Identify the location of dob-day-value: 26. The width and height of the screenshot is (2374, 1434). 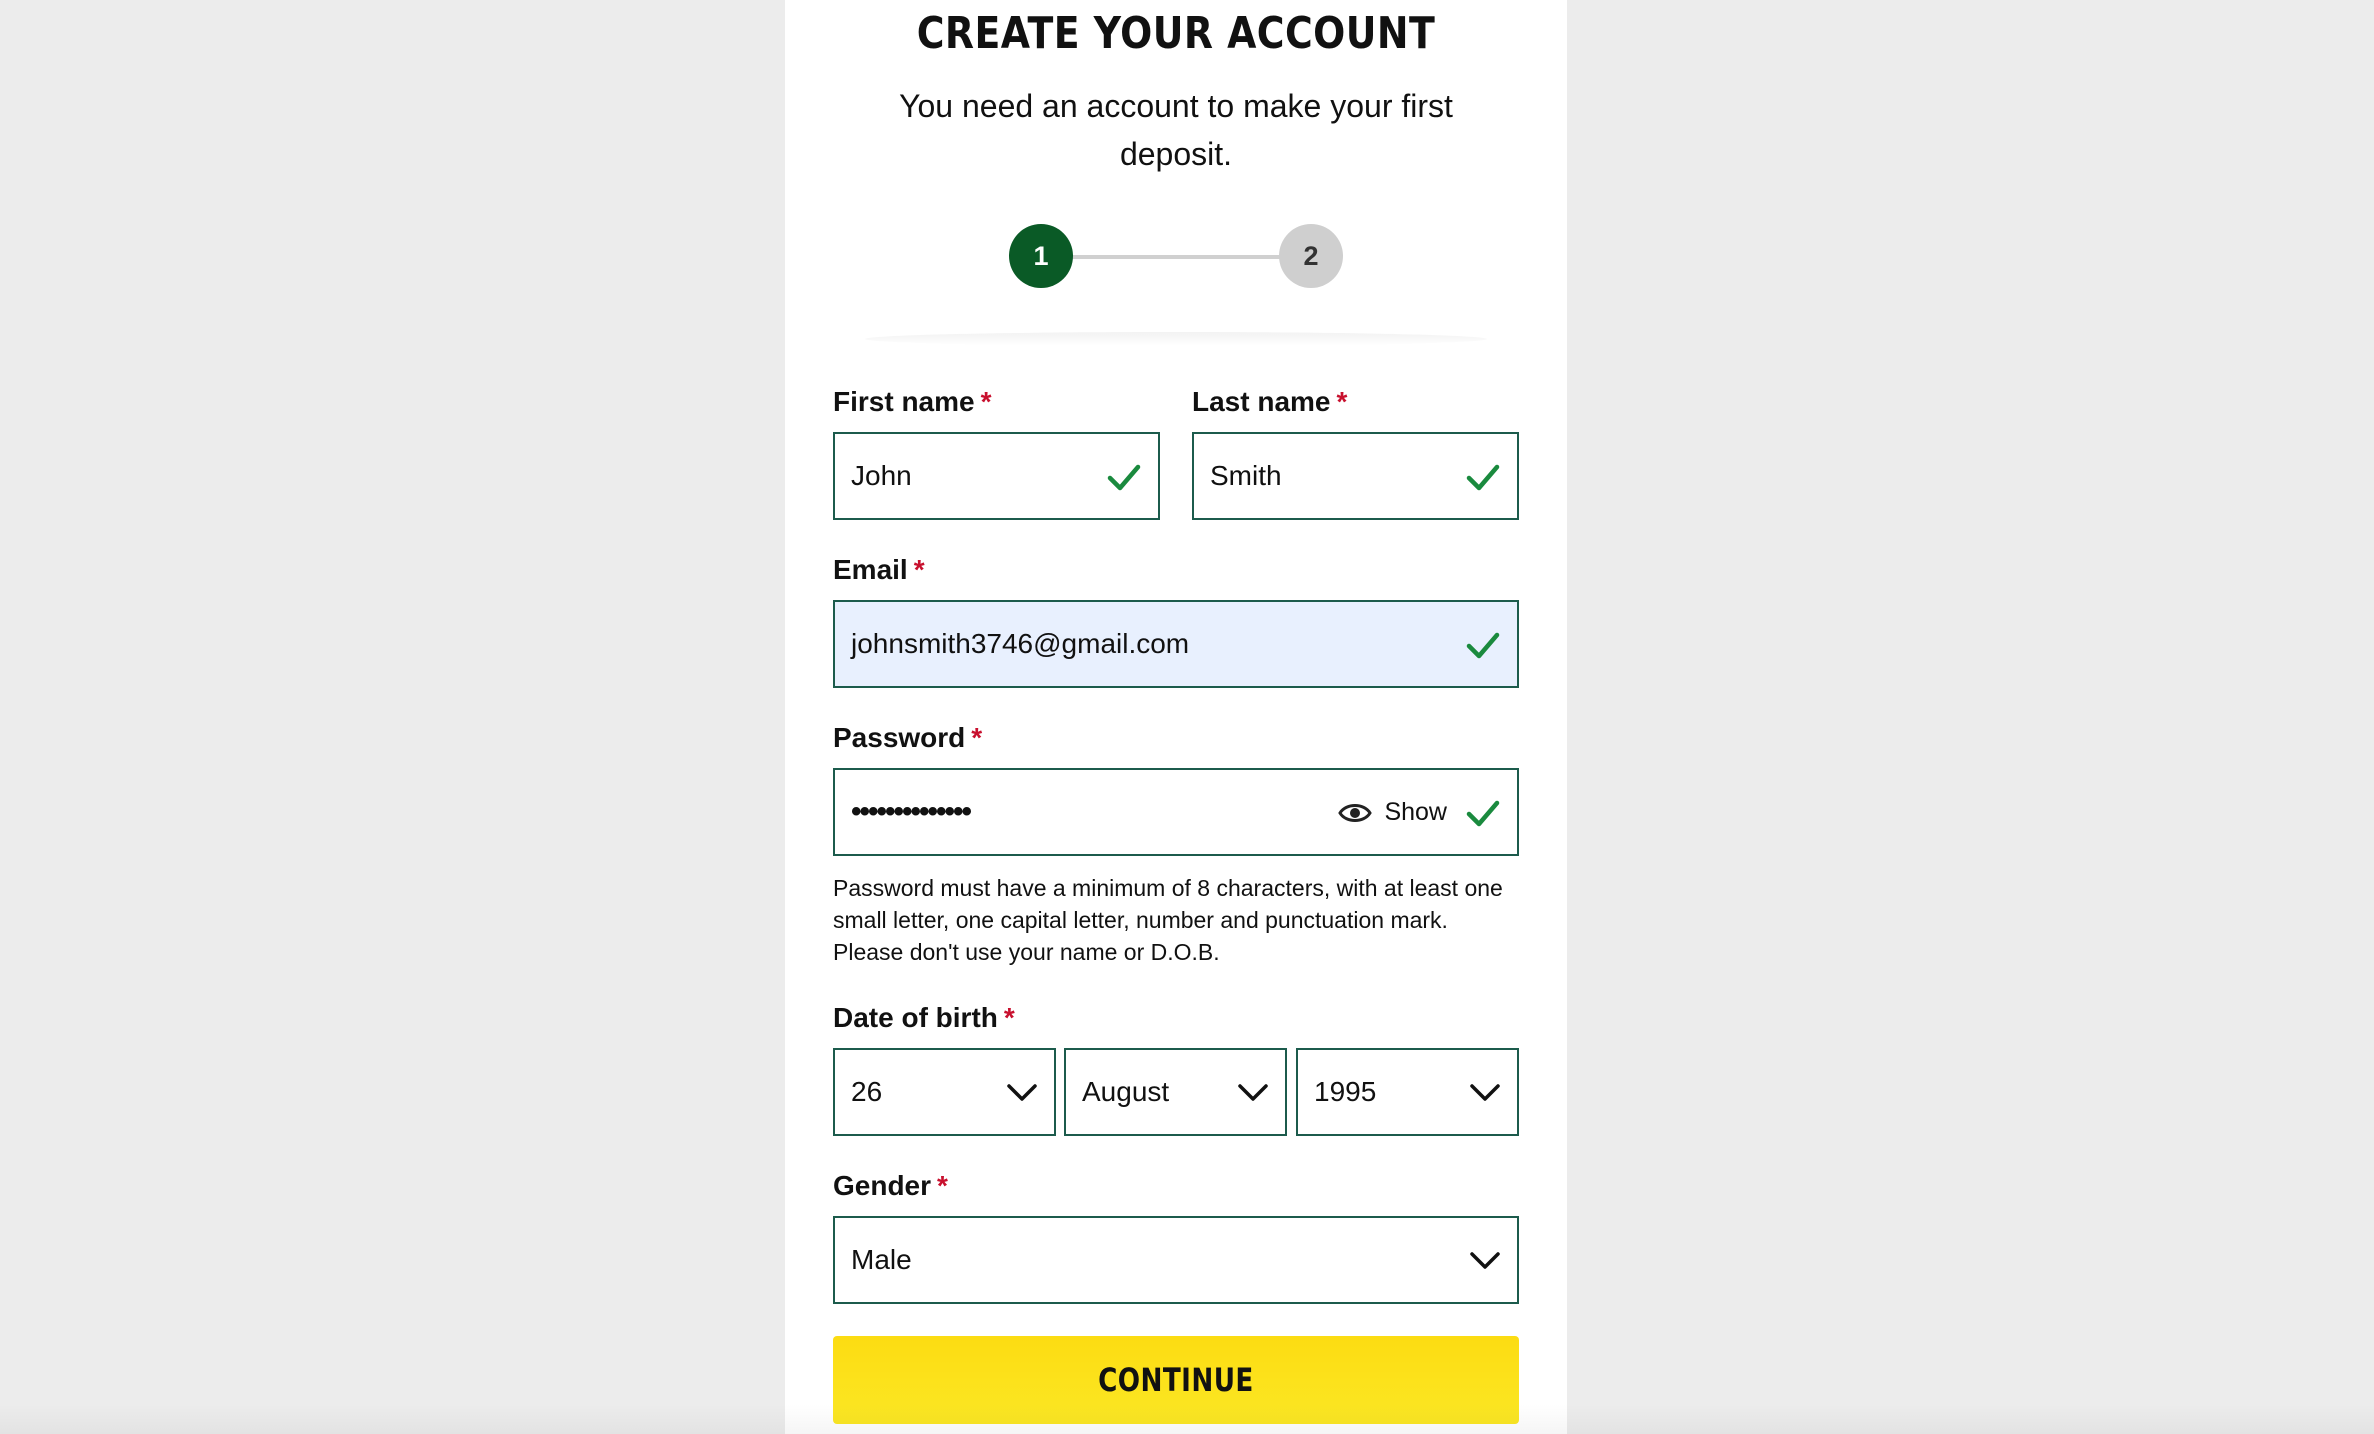
(867, 1091).